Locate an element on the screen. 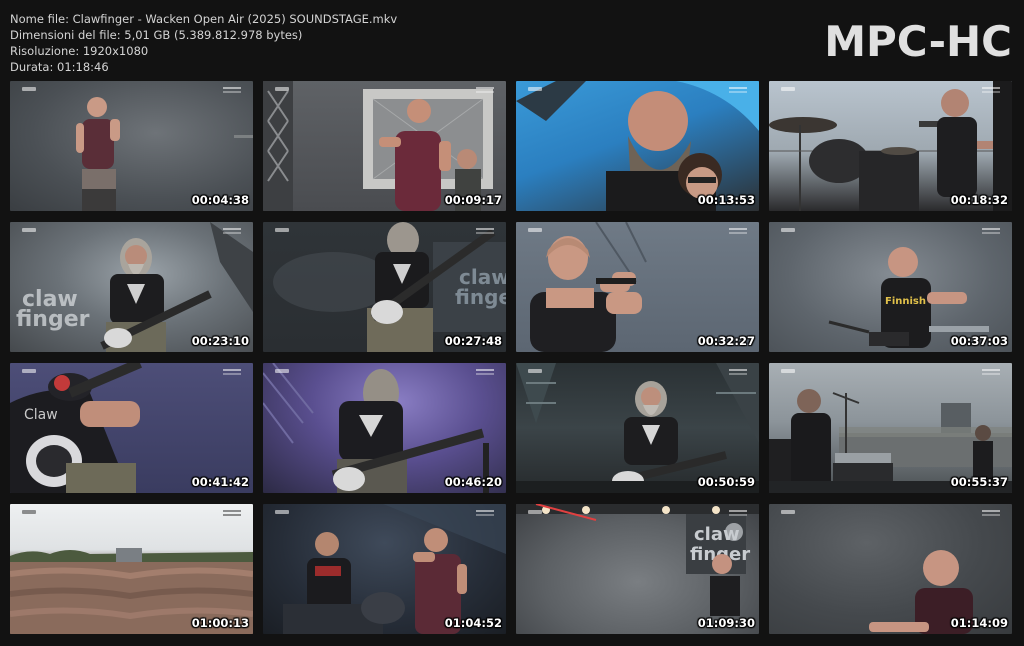 Image resolution: width=1024 pixels, height=646 pixels. thumbnail-image: Claw is located at coordinates (131, 428).